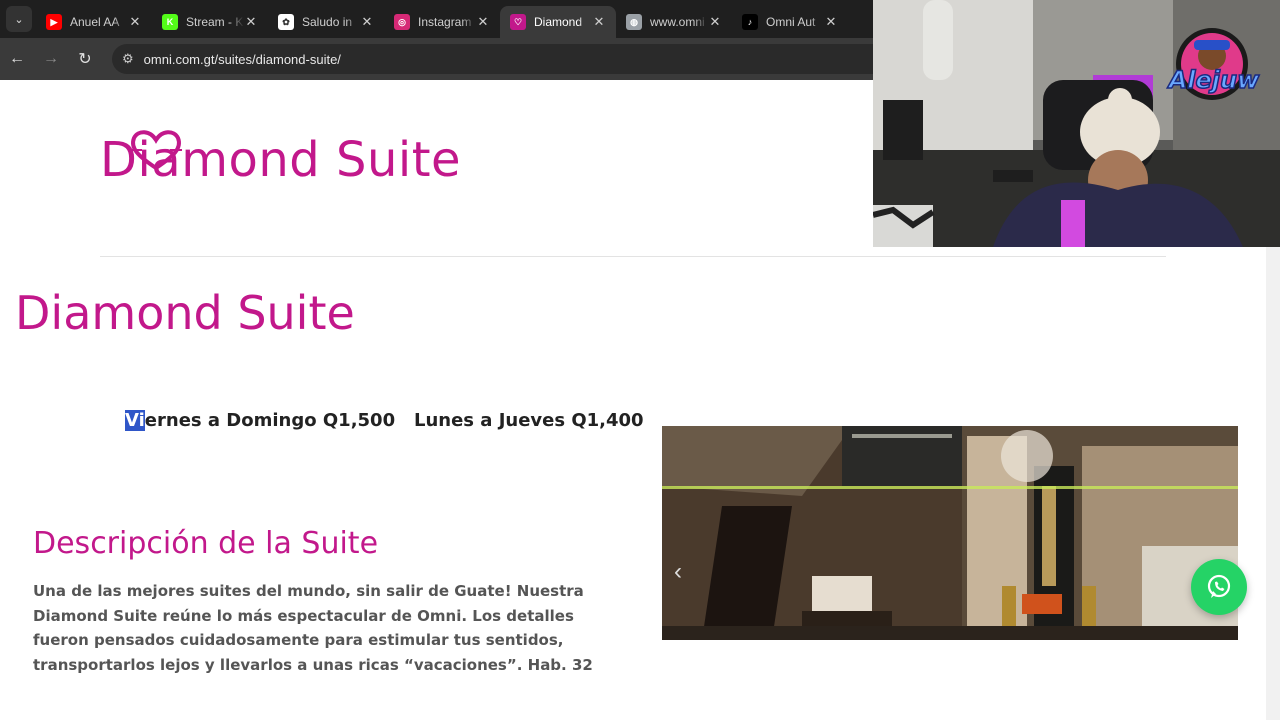  I want to click on webcam-overlay: Alejuw, so click(1076, 123).